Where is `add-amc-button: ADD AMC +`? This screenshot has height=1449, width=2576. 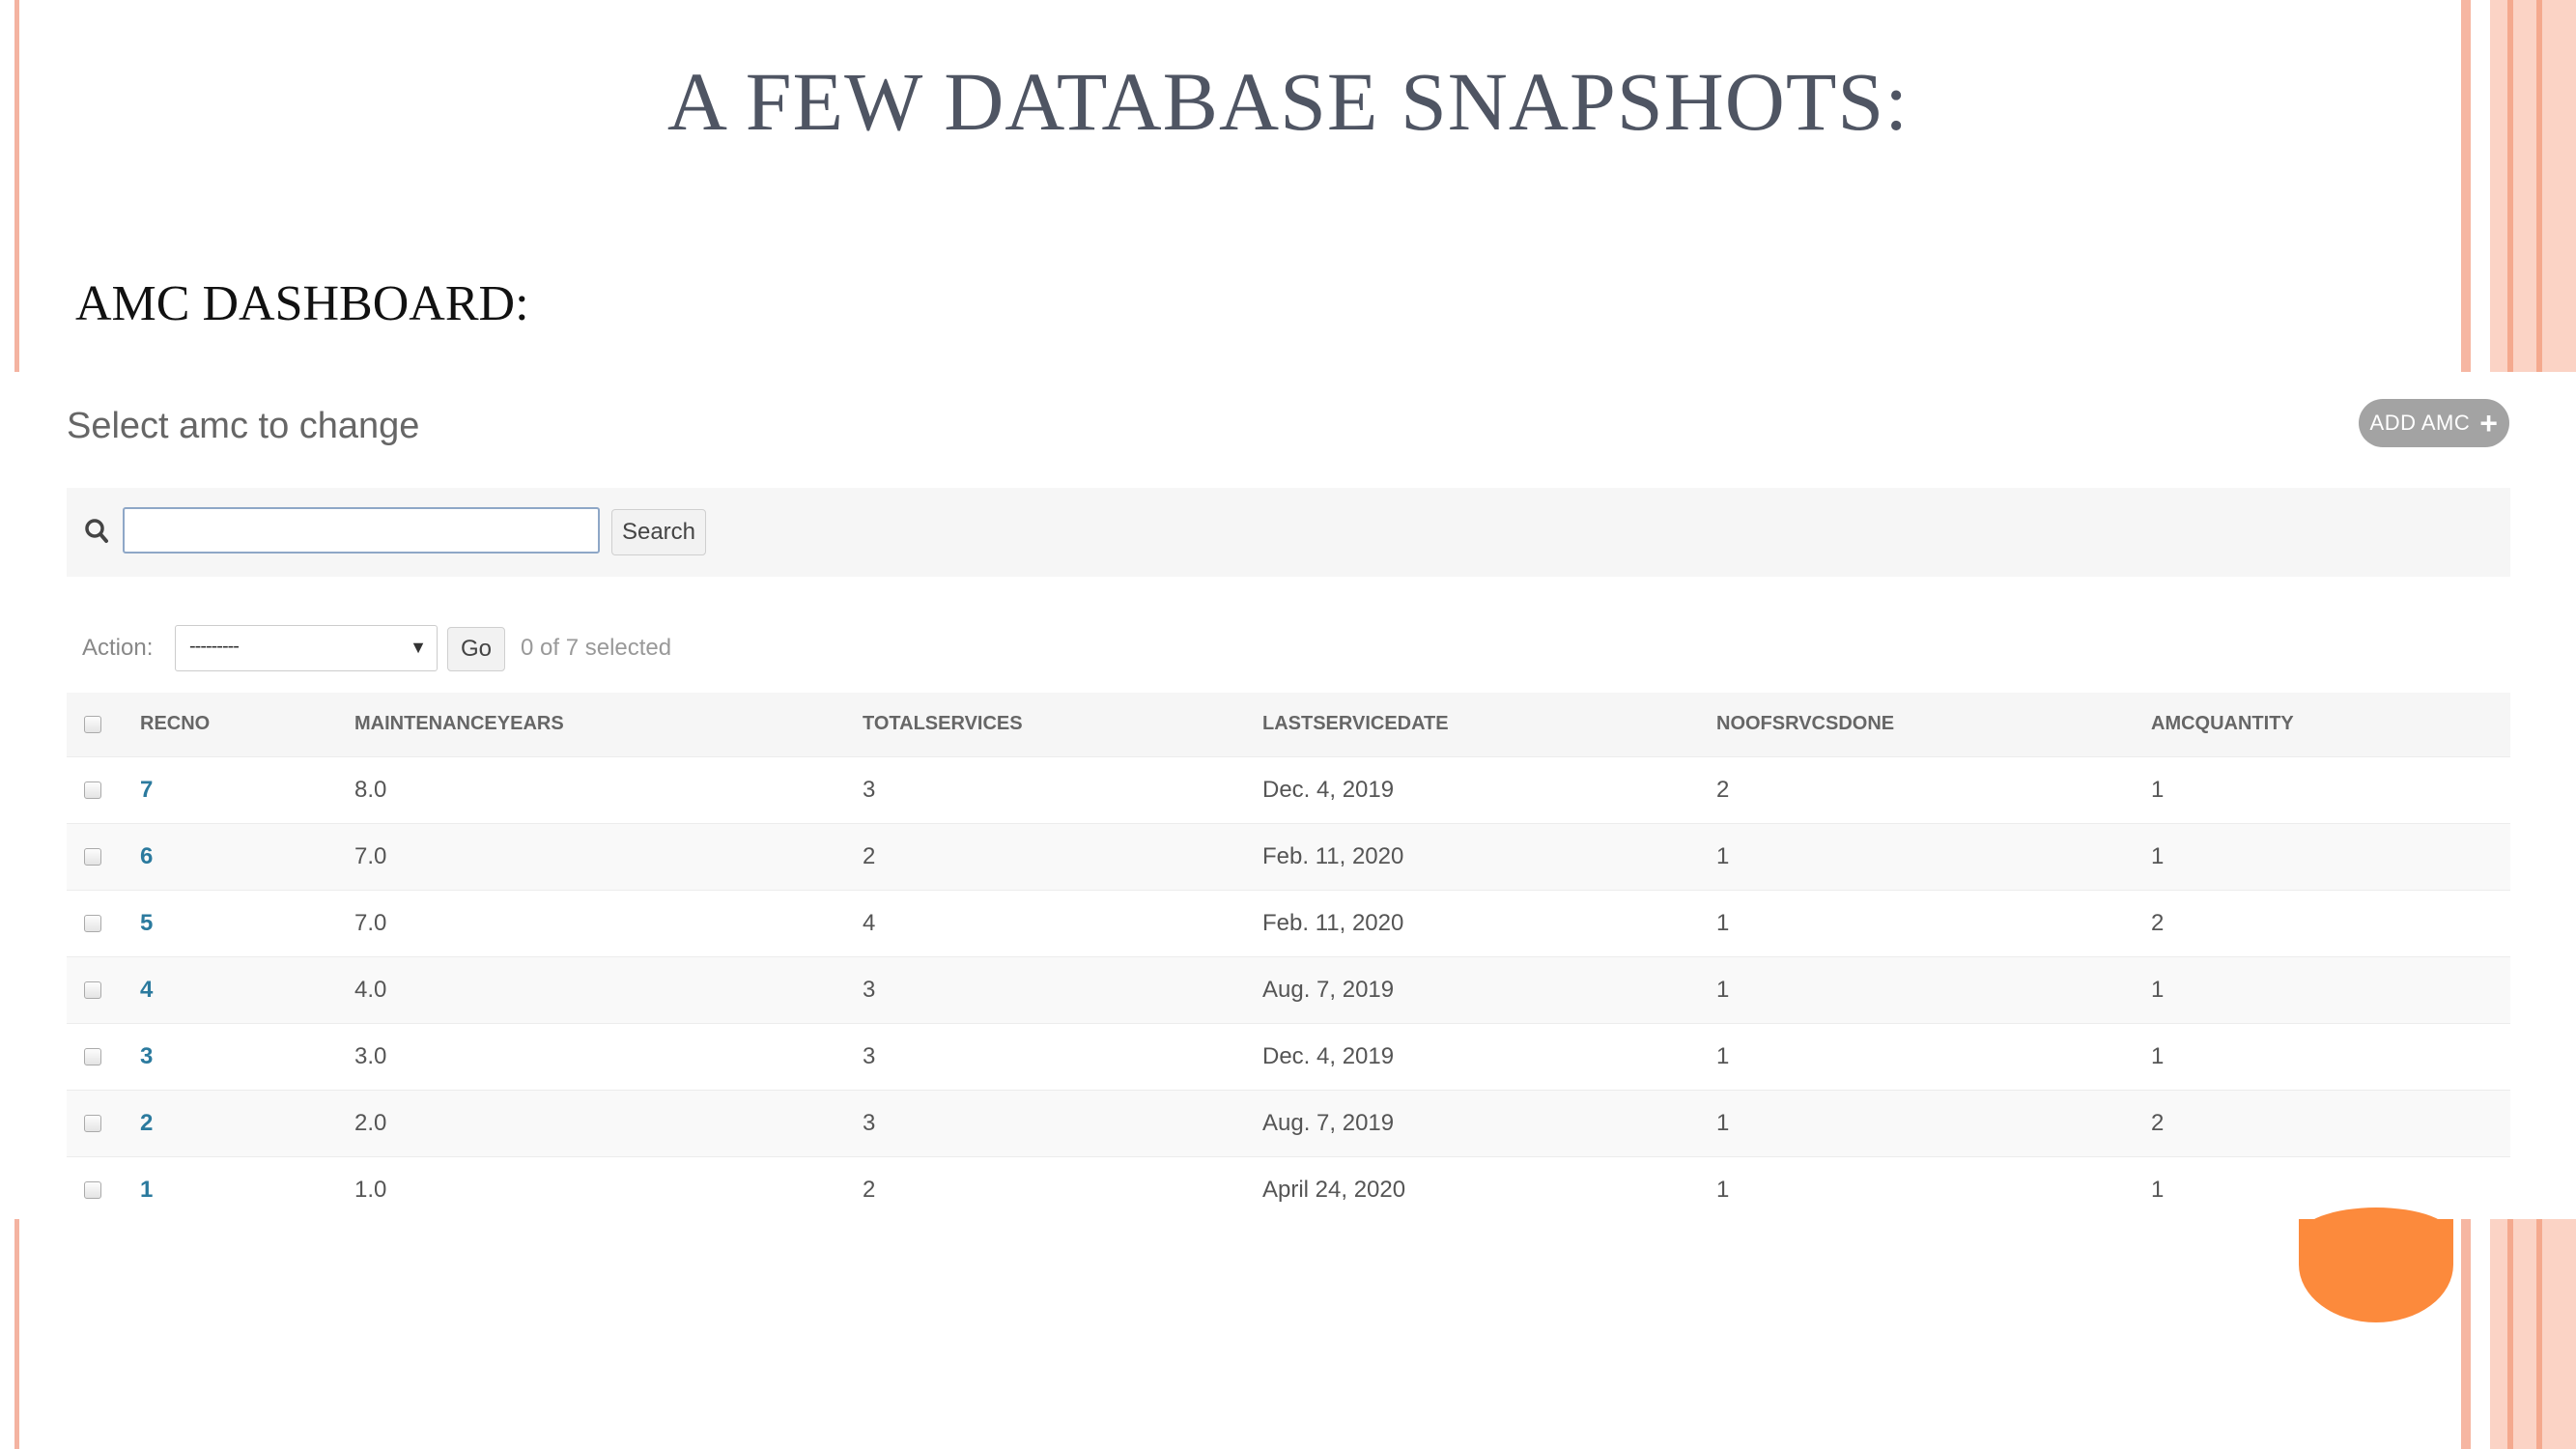
add-amc-button: ADD AMC + is located at coordinates (2434, 423).